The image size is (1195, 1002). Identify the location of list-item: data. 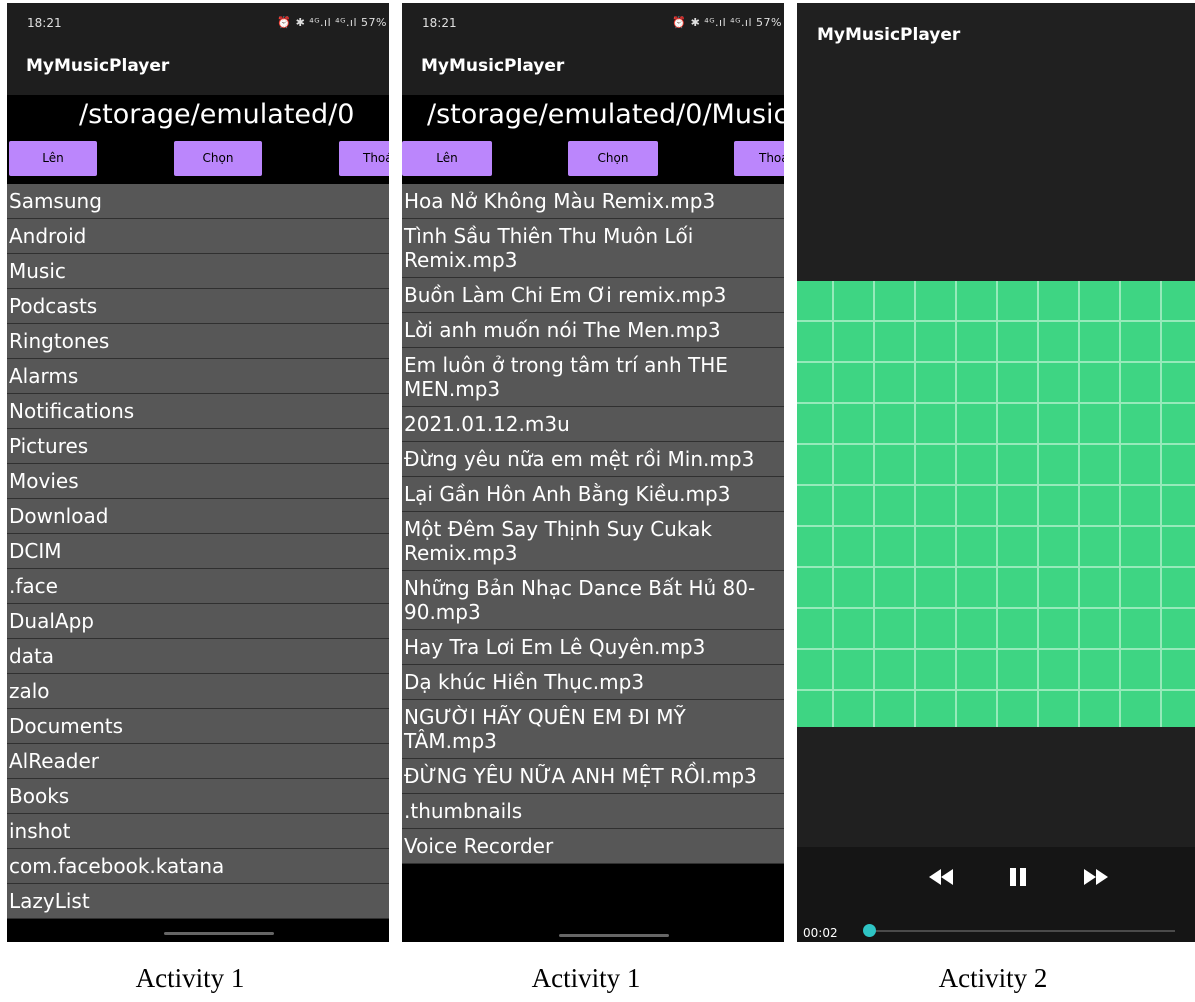
(198, 656).